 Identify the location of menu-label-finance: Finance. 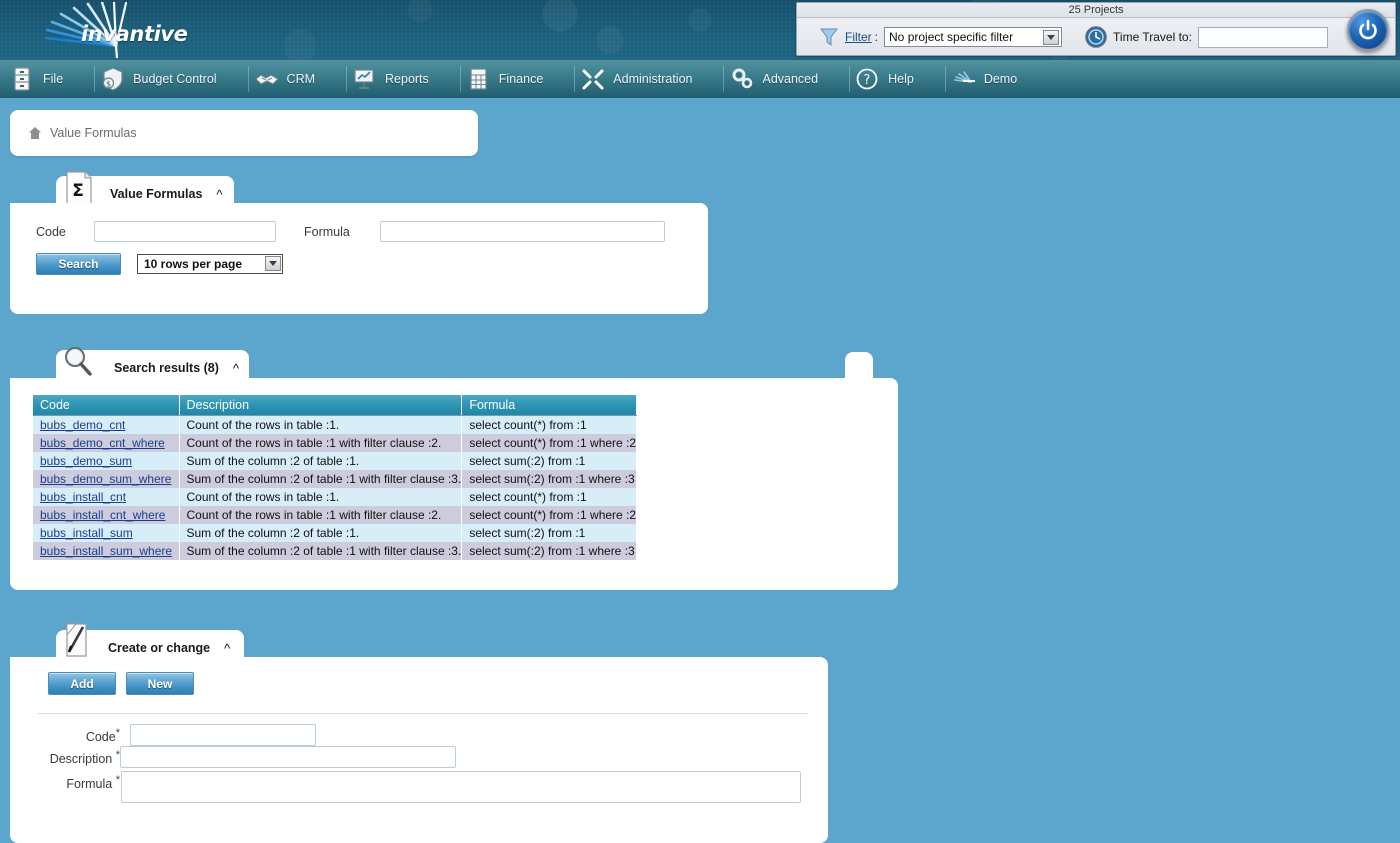
(521, 79).